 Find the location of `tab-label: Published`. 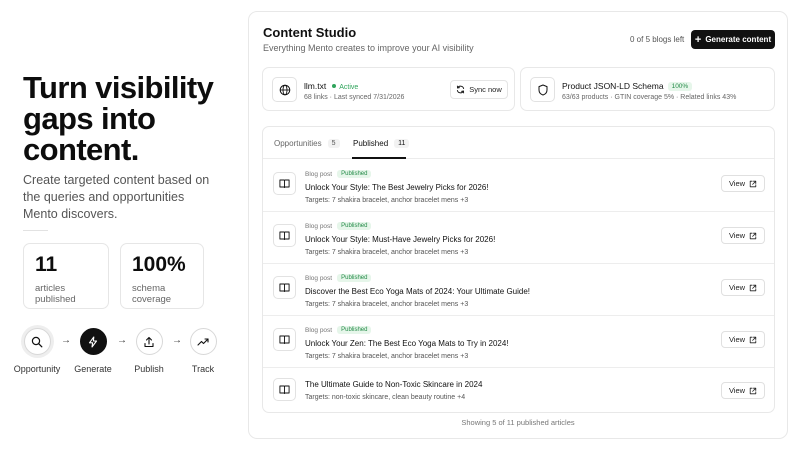

tab-label: Published is located at coordinates (371, 143).